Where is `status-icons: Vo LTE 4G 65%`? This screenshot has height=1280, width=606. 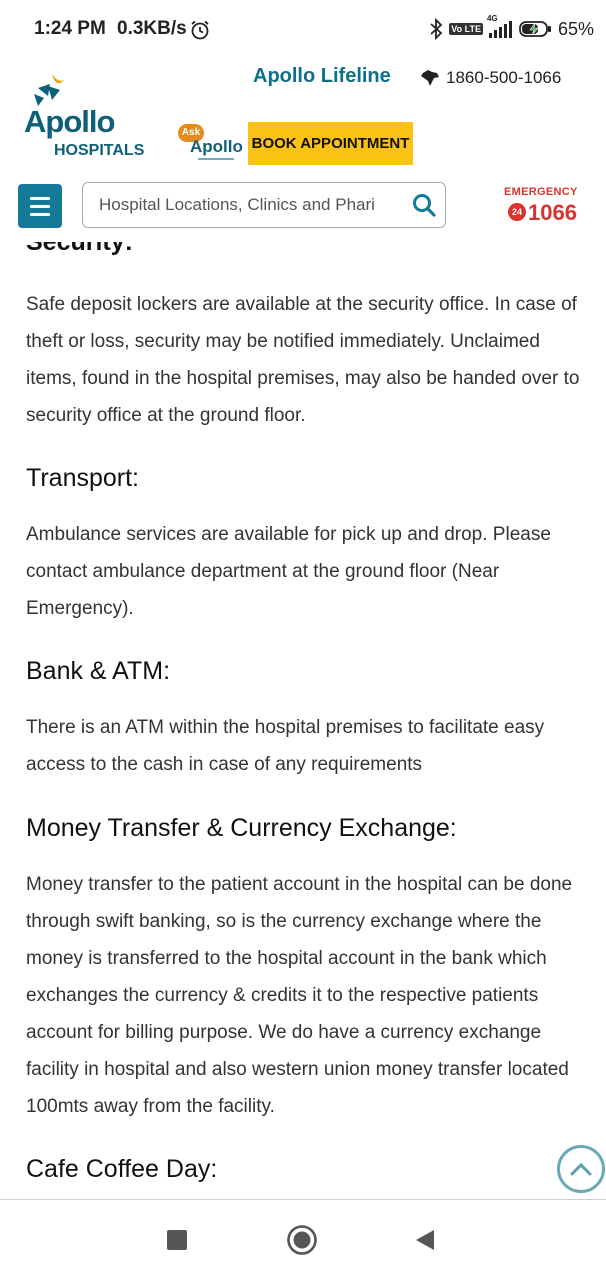 status-icons: Vo LTE 4G 65% is located at coordinates (511, 28).